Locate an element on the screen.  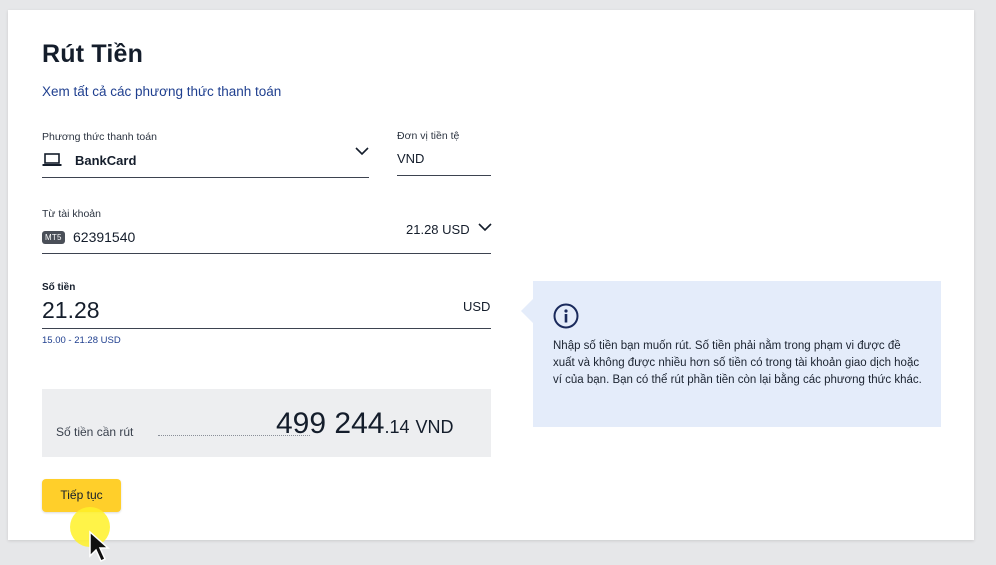
withdraw-summary: Số tiền cần rút 499 244.14 VND is located at coordinates (266, 423).